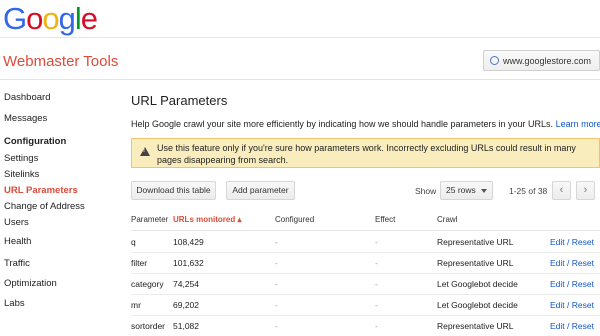 The width and height of the screenshot is (600, 336). What do you see at coordinates (16, 222) in the screenshot?
I see `sidebar-item-users: Users` at bounding box center [16, 222].